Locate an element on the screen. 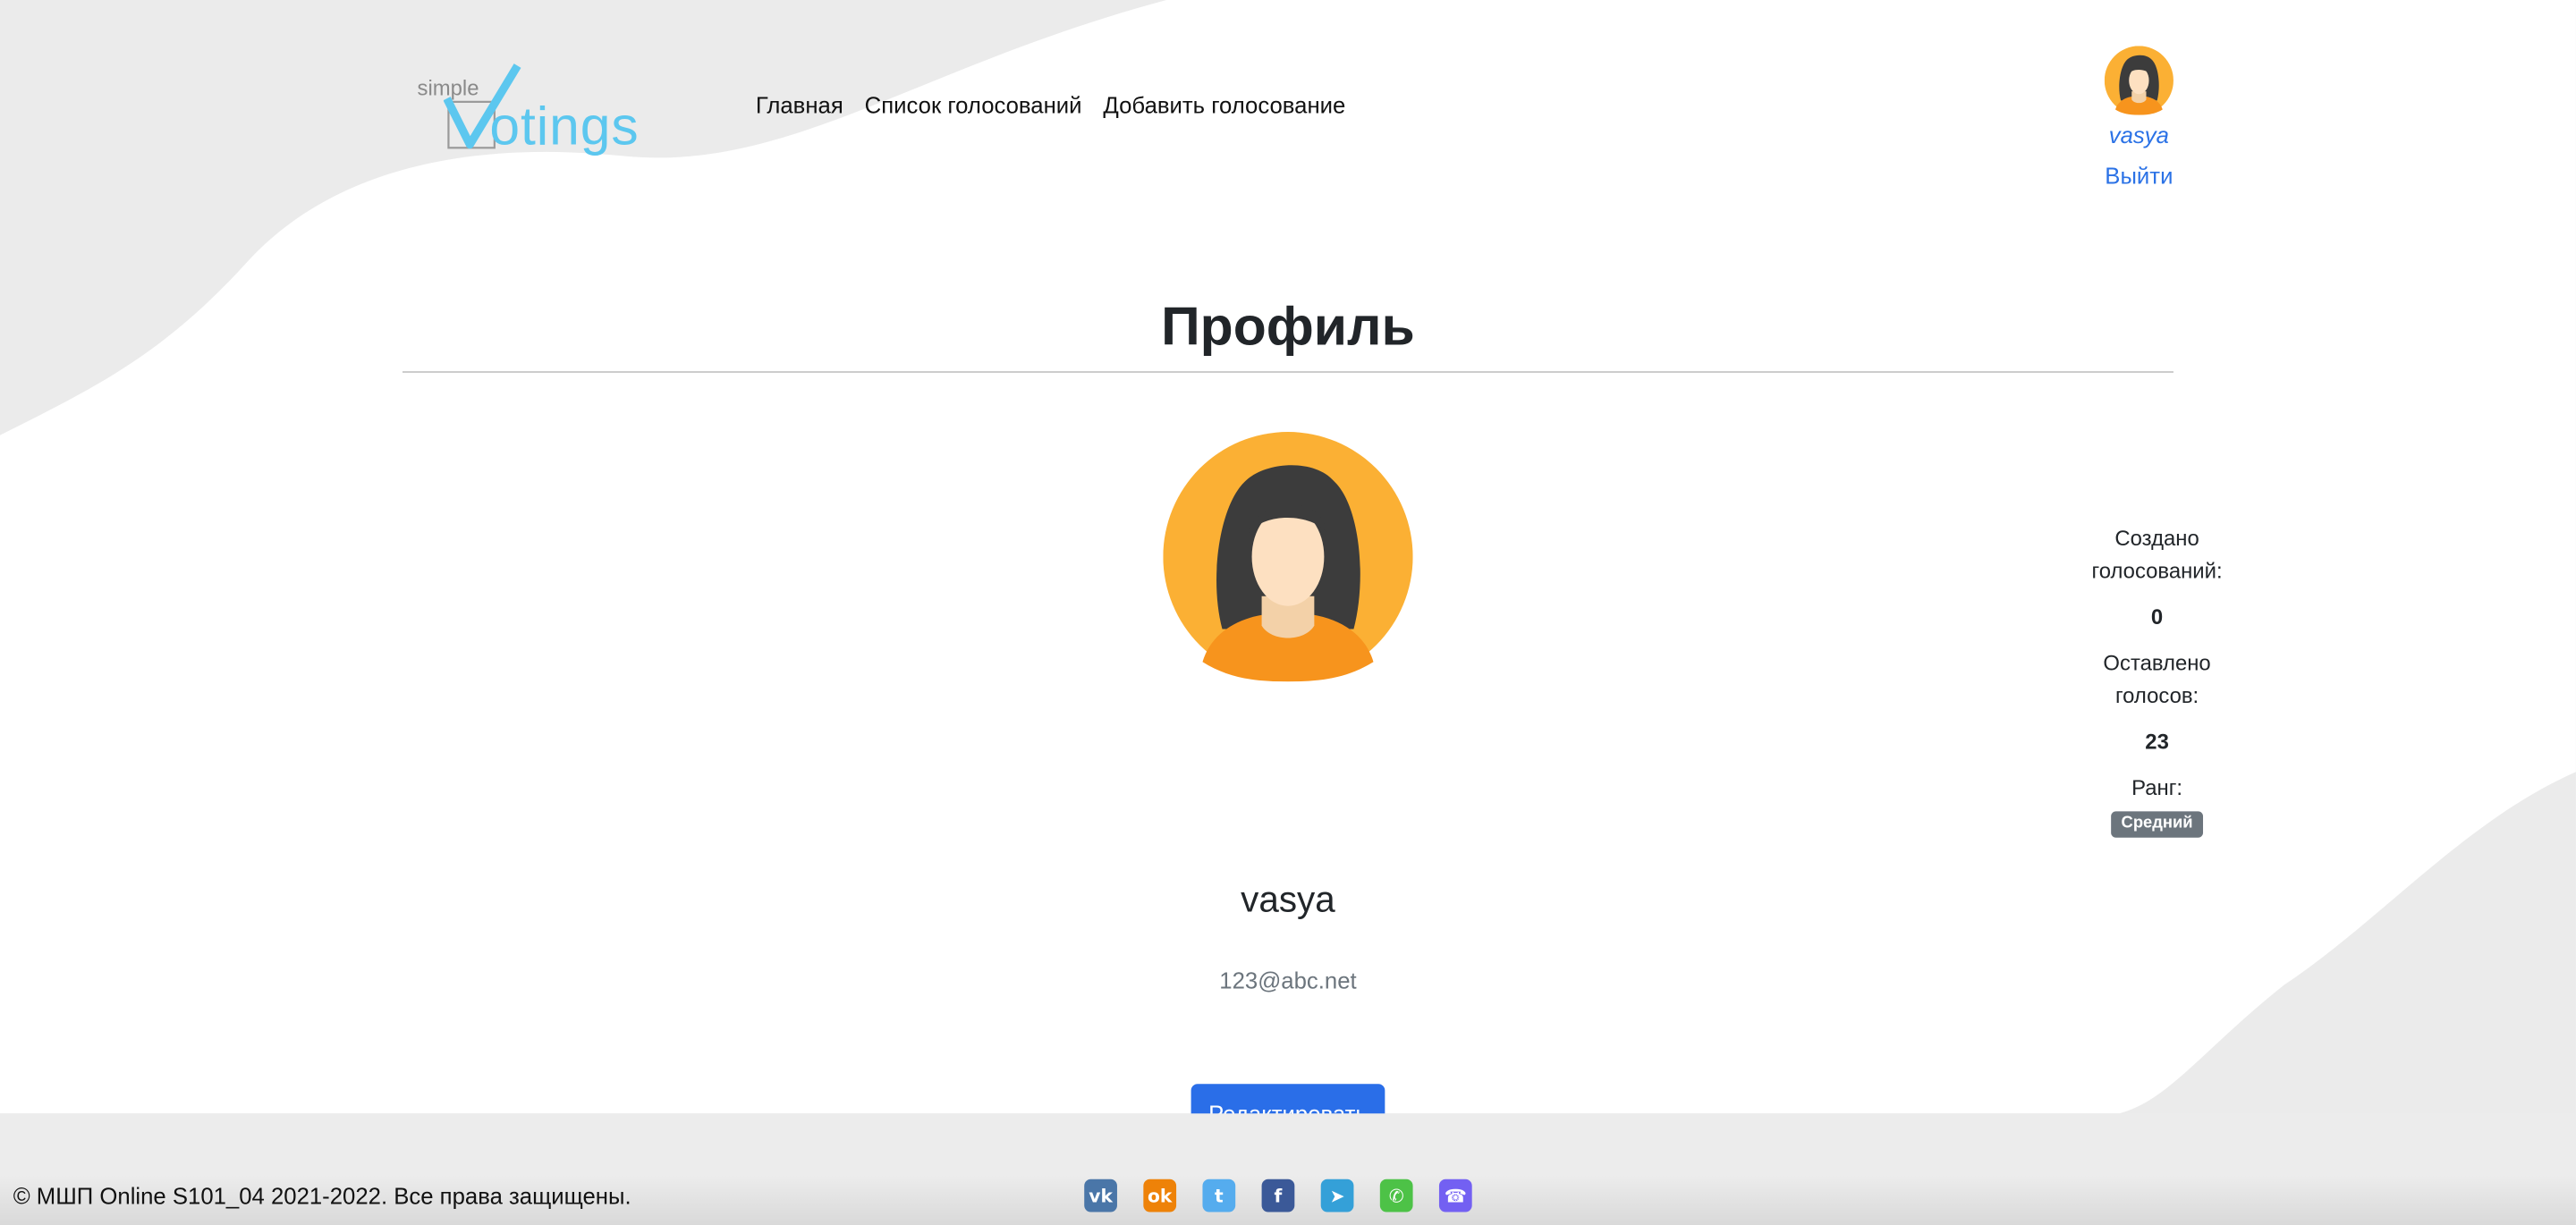 Image resolution: width=2576 pixels, height=1225 pixels. rank-badge: Средний is located at coordinates (2157, 824).